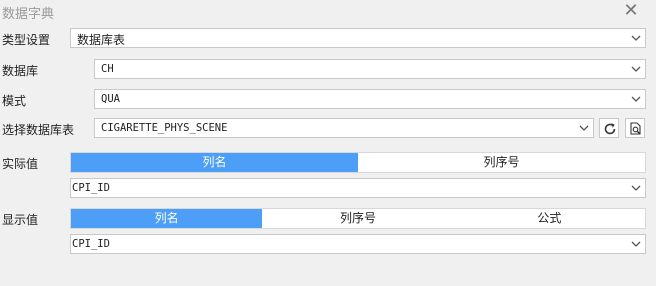 The height and width of the screenshot is (286, 656). I want to click on actual-value-tabs: 列名 列序号, so click(358, 162).